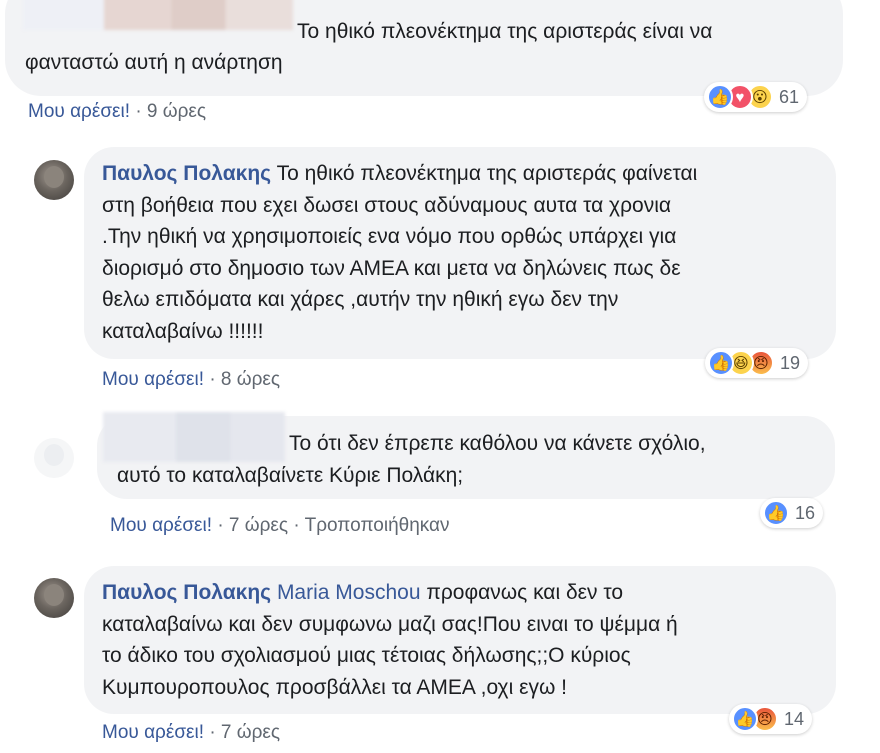 The height and width of the screenshot is (753, 880). What do you see at coordinates (794, 718) in the screenshot?
I see `reaction-count: 14` at bounding box center [794, 718].